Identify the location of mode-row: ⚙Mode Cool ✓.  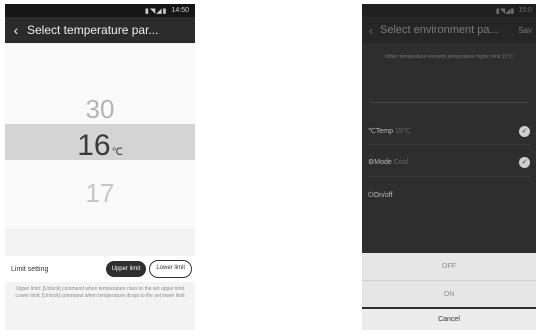
(449, 162).